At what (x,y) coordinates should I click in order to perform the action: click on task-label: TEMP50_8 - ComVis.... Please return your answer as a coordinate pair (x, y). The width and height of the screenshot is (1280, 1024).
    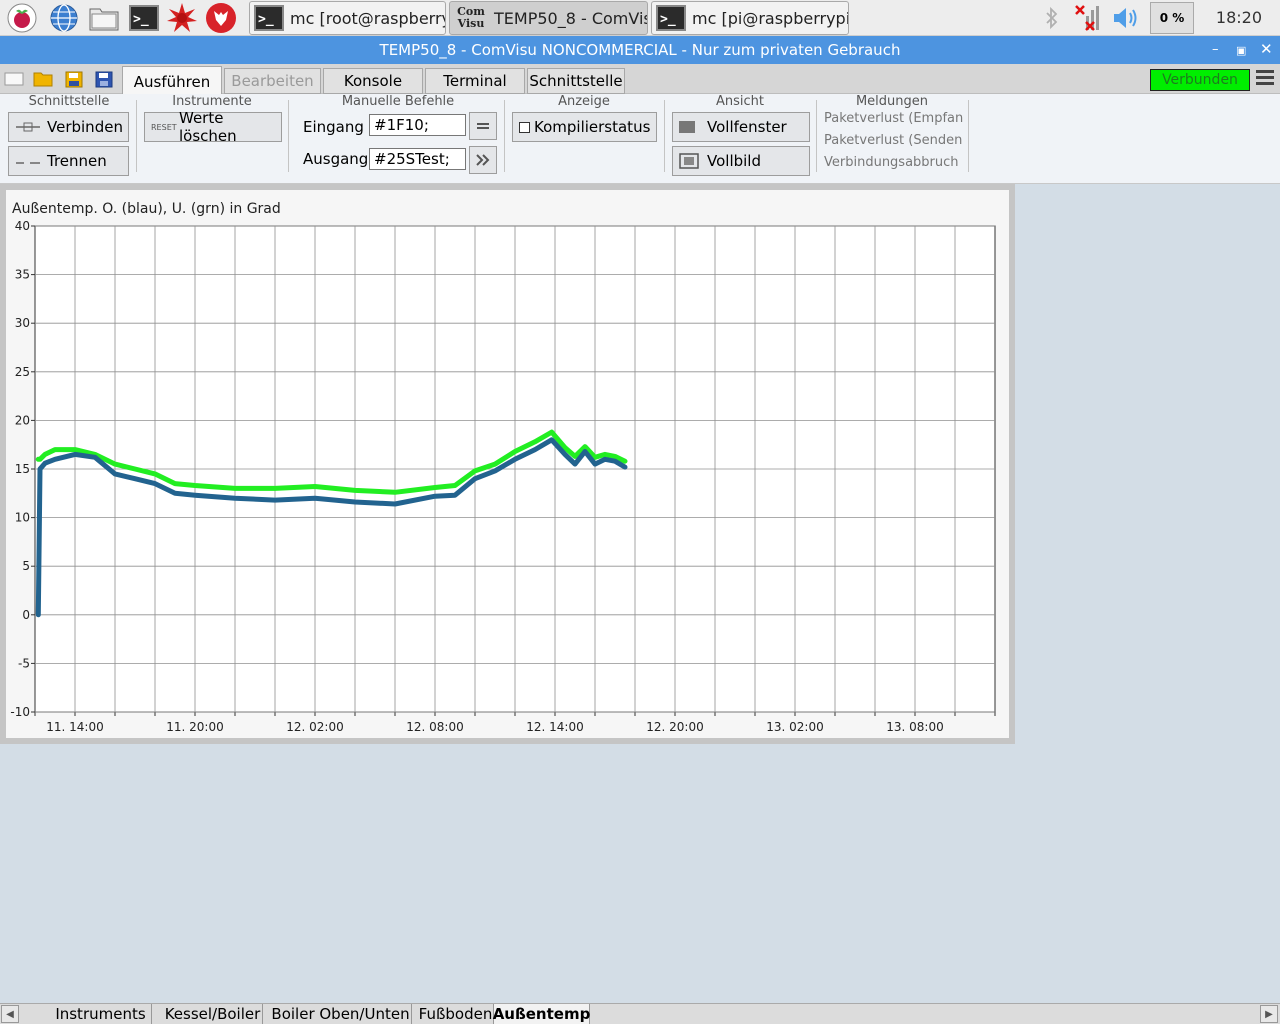
    Looking at the image, I should click on (570, 18).